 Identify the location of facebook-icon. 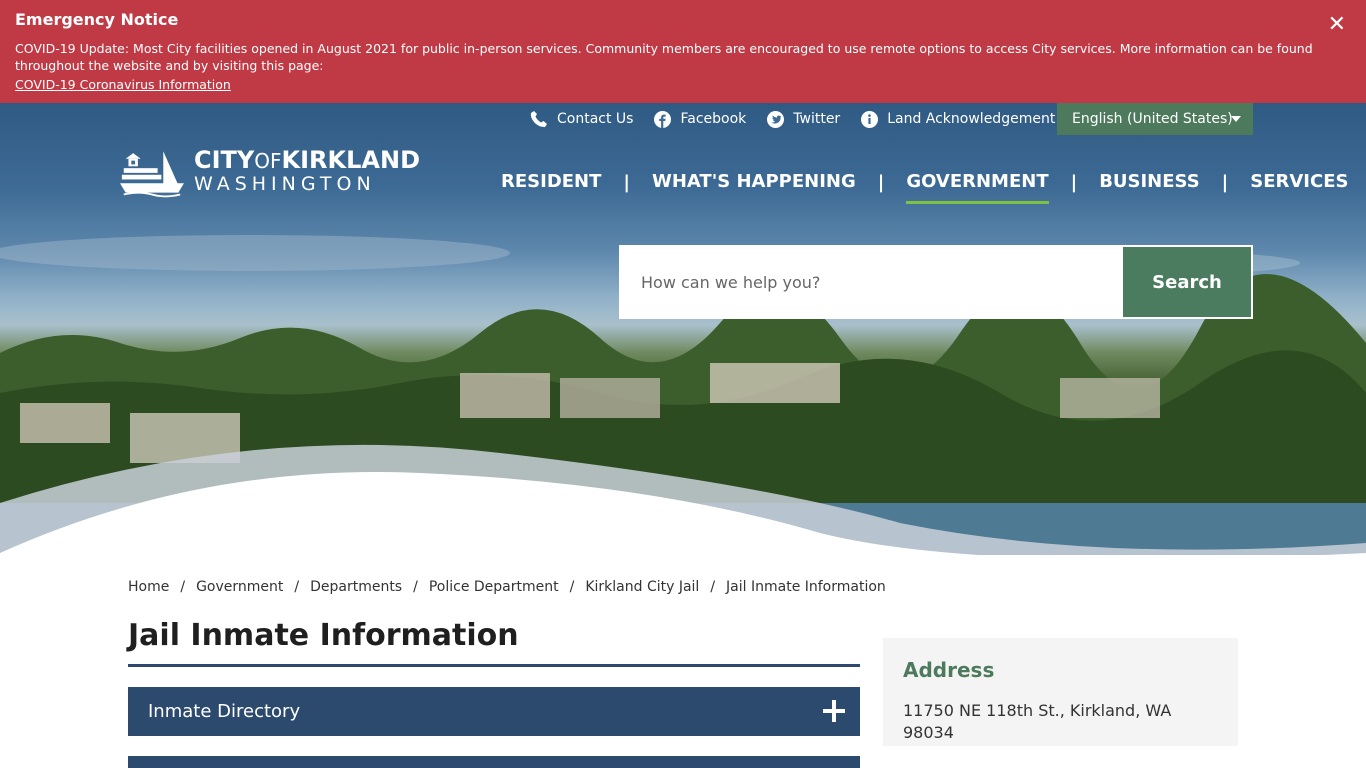
(662, 119).